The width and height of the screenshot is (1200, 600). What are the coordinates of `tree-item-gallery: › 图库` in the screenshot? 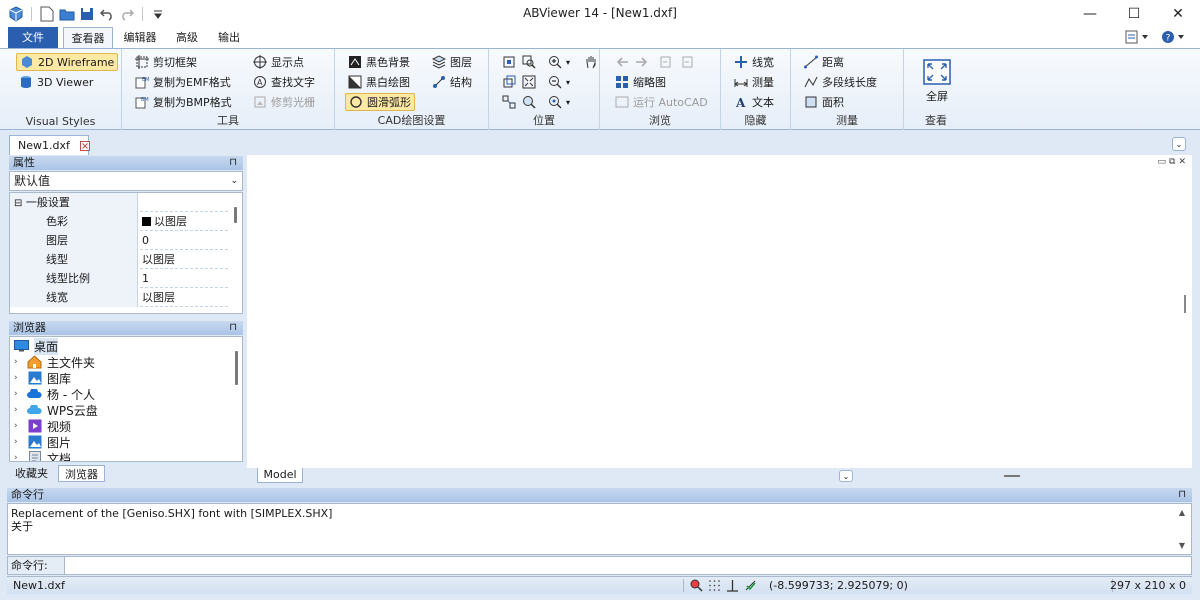 It's located at (42, 378).